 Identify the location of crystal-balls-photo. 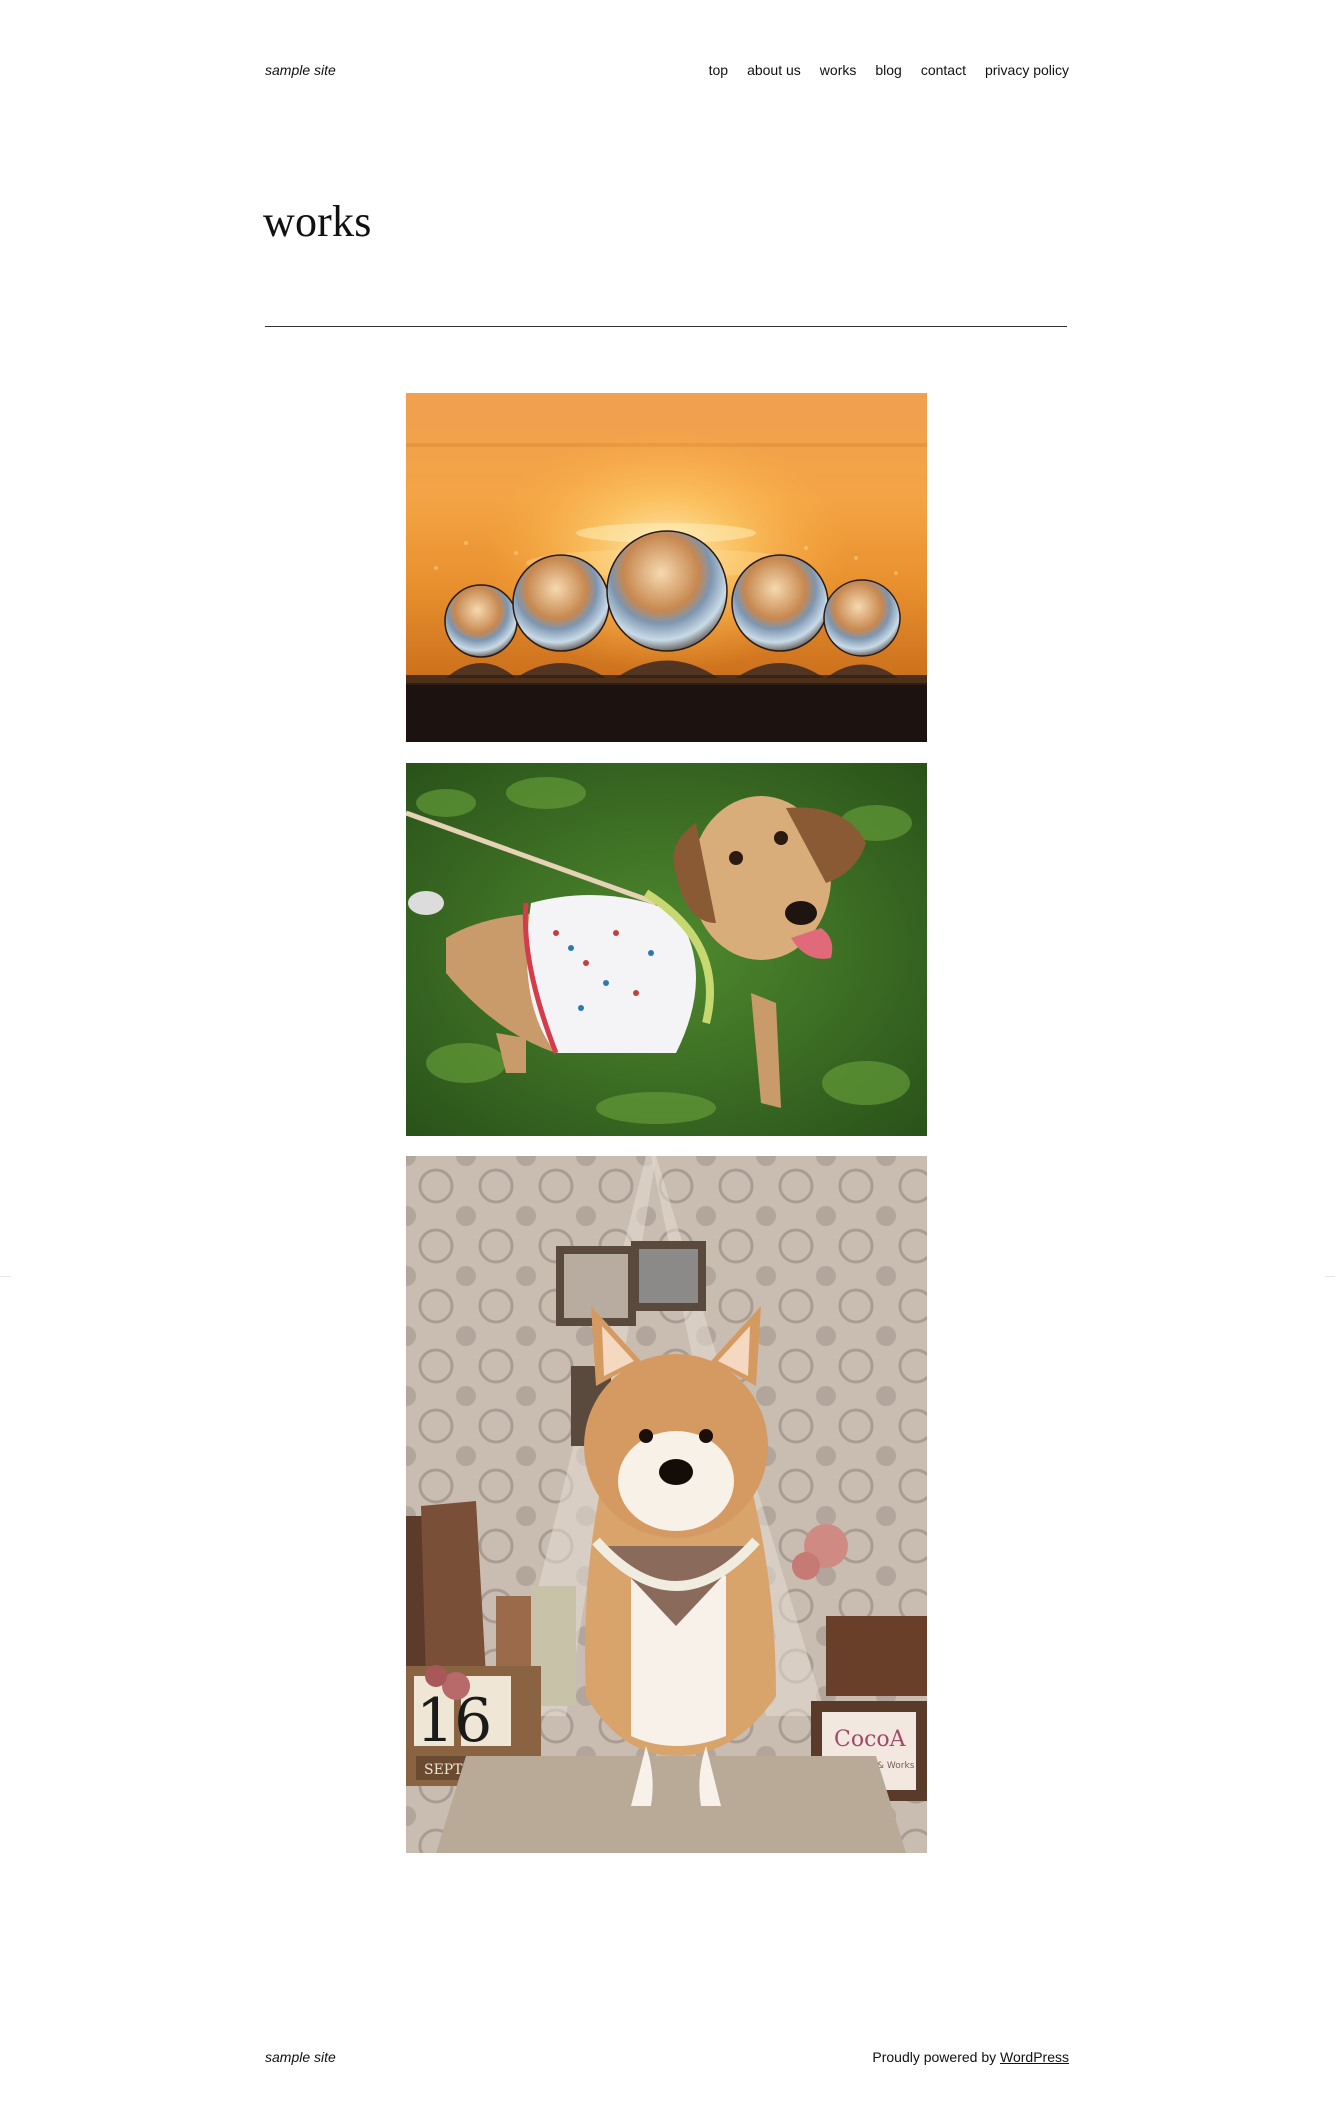
(666, 567).